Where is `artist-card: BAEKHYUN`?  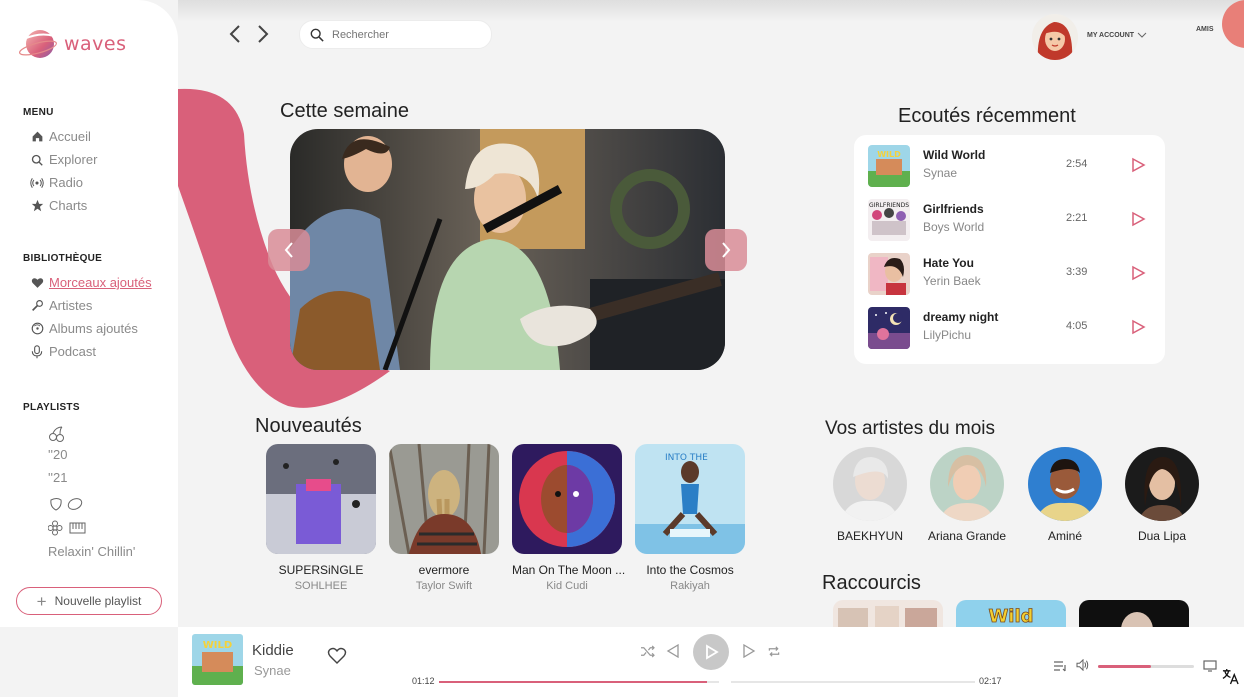
artist-card: BAEKHYUN is located at coordinates (870, 495).